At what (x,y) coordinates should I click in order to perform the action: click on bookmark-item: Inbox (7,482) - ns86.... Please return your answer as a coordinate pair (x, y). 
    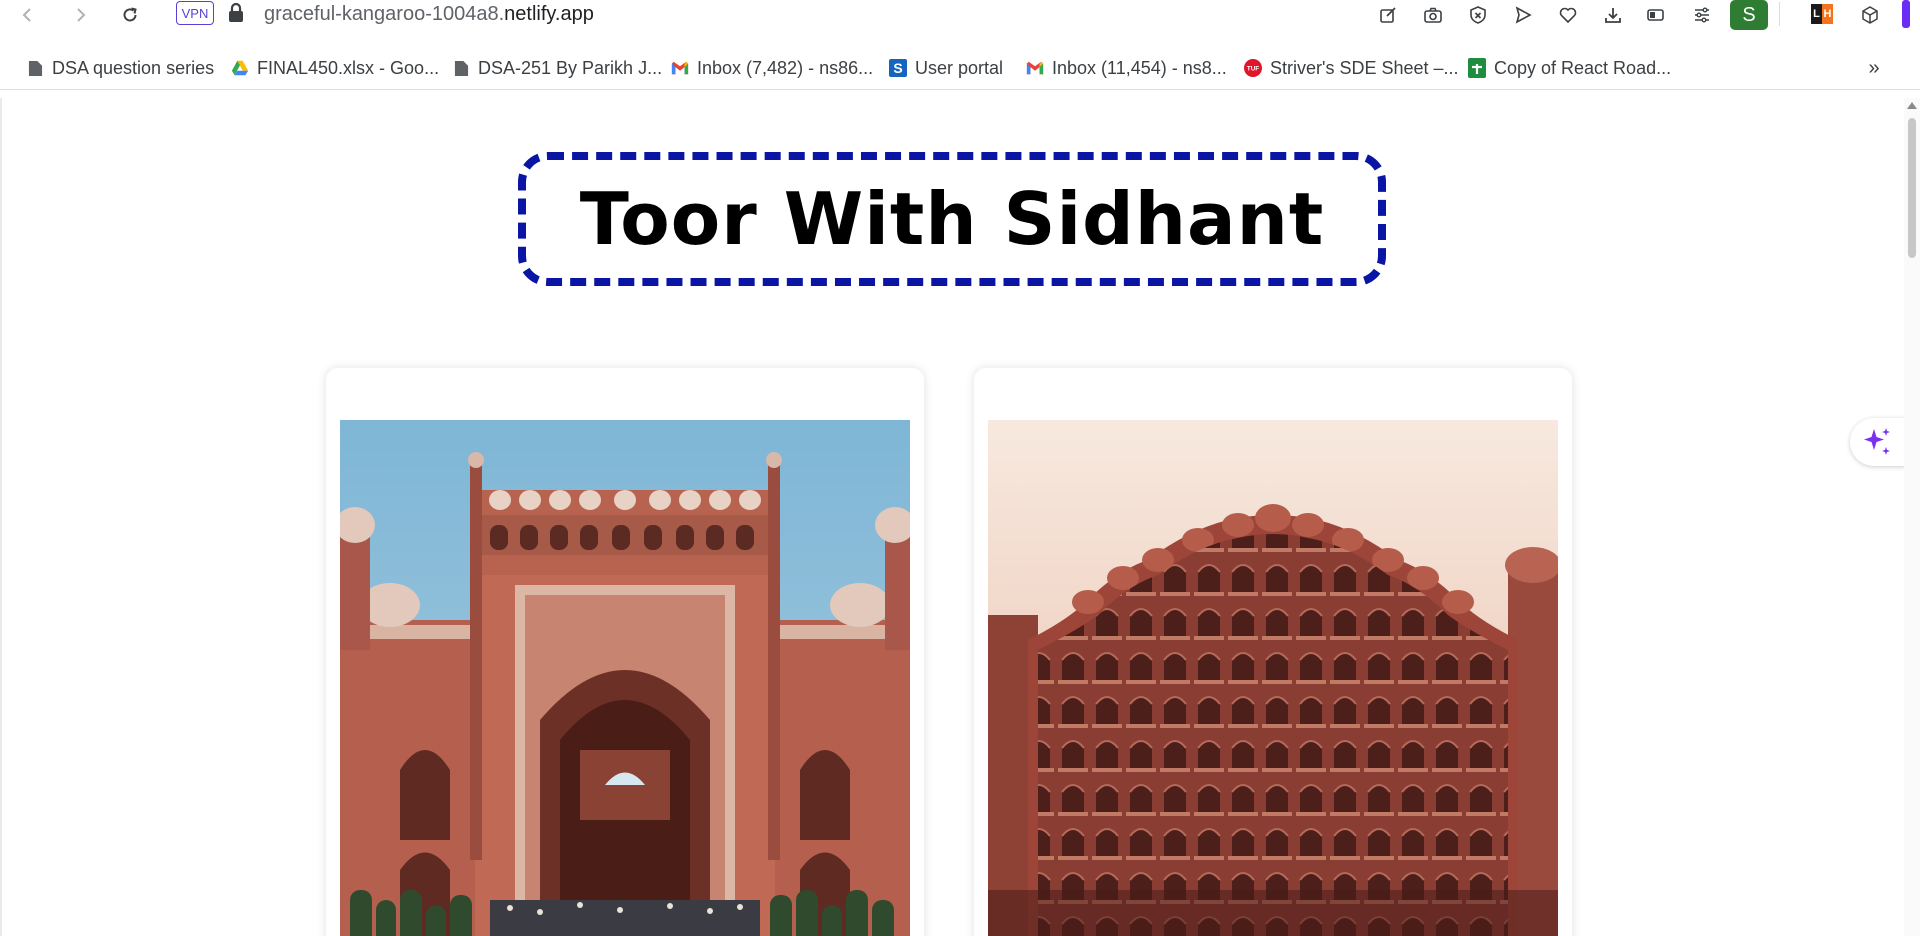
    Looking at the image, I should click on (772, 68).